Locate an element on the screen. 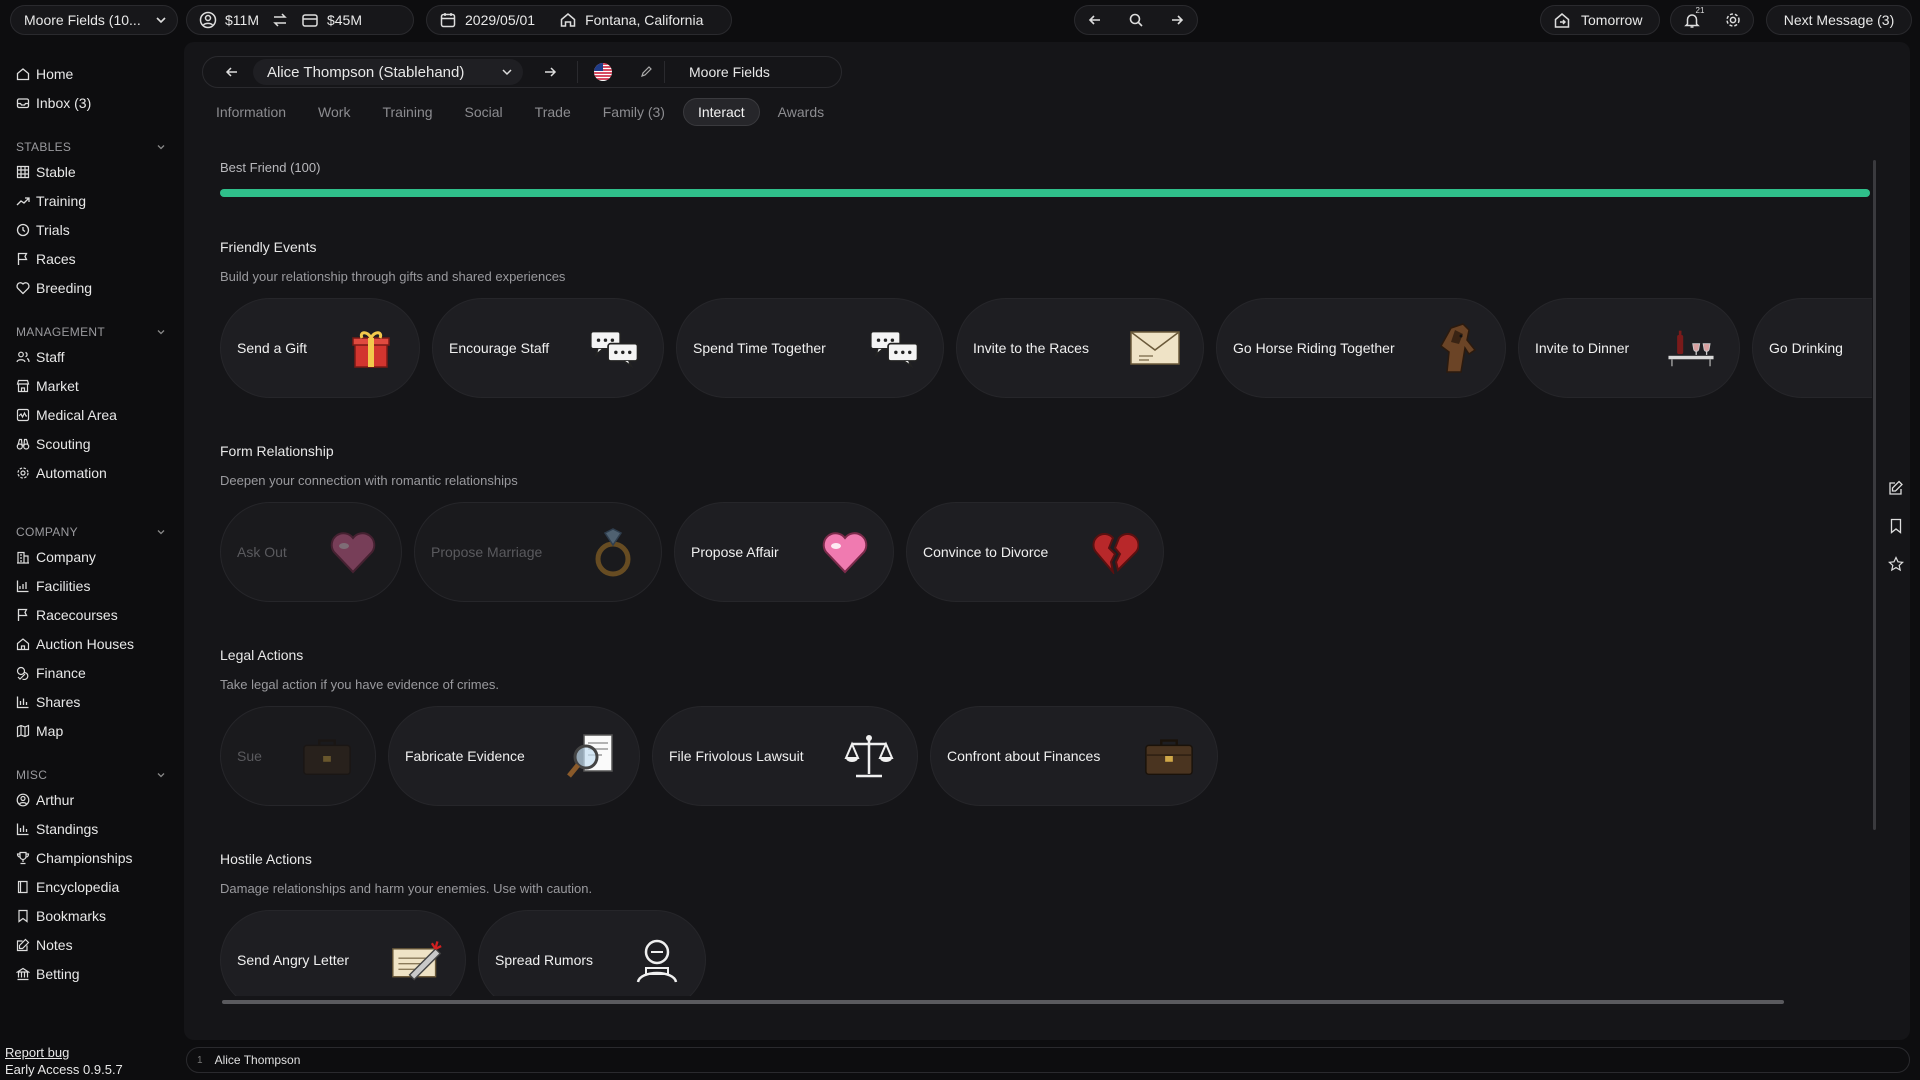  invite-to-dinner-button: Invite to Dinner is located at coordinates (1629, 348).